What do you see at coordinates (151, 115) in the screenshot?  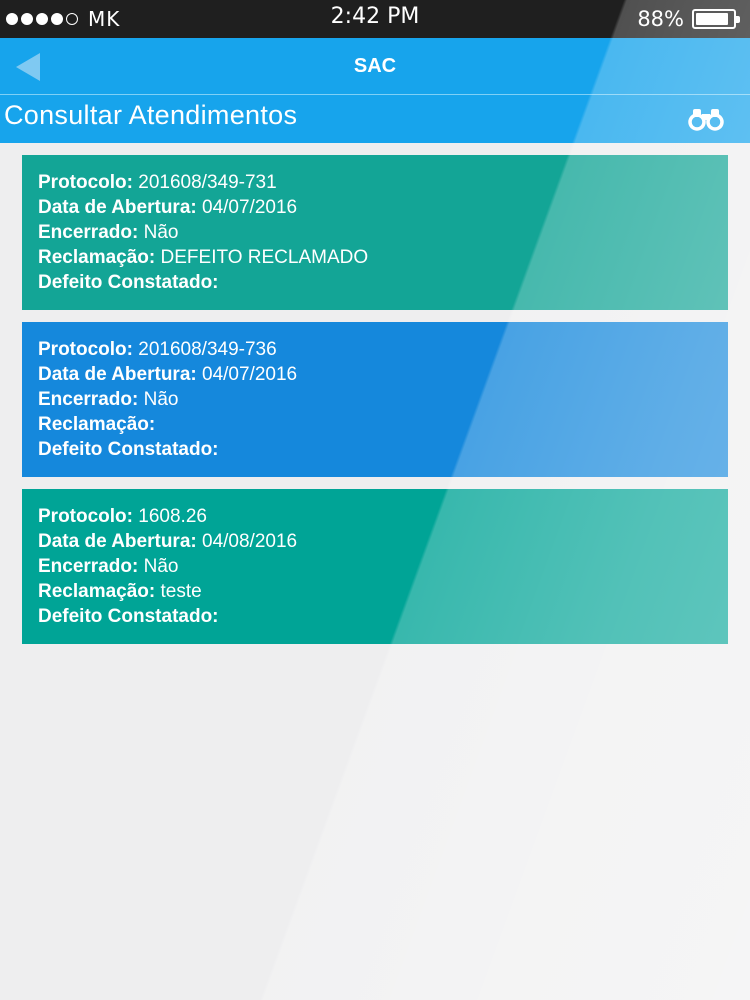 I see `section-title: Consultar Atendimentos` at bounding box center [151, 115].